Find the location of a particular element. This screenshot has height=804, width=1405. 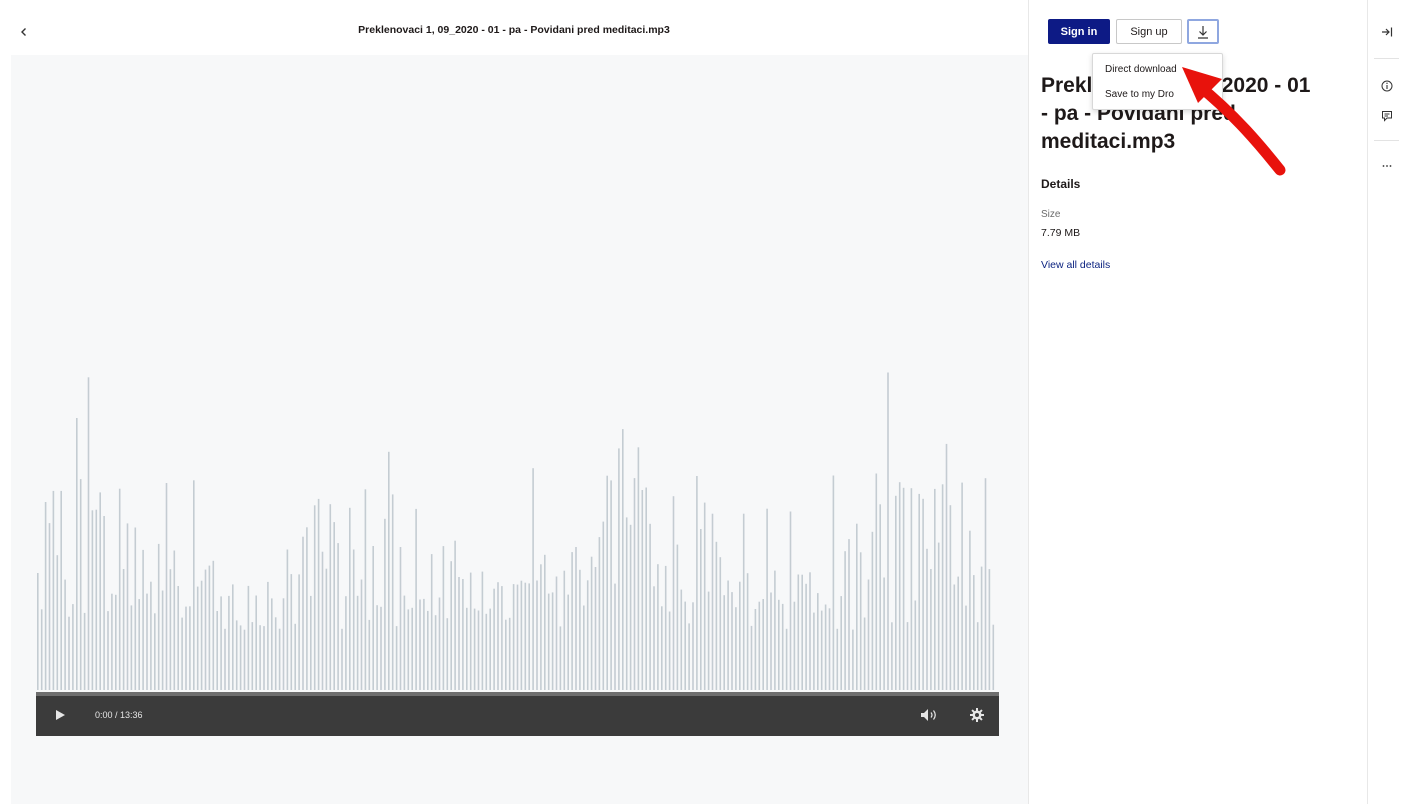

sign-in-button: Sign in is located at coordinates (1079, 31).